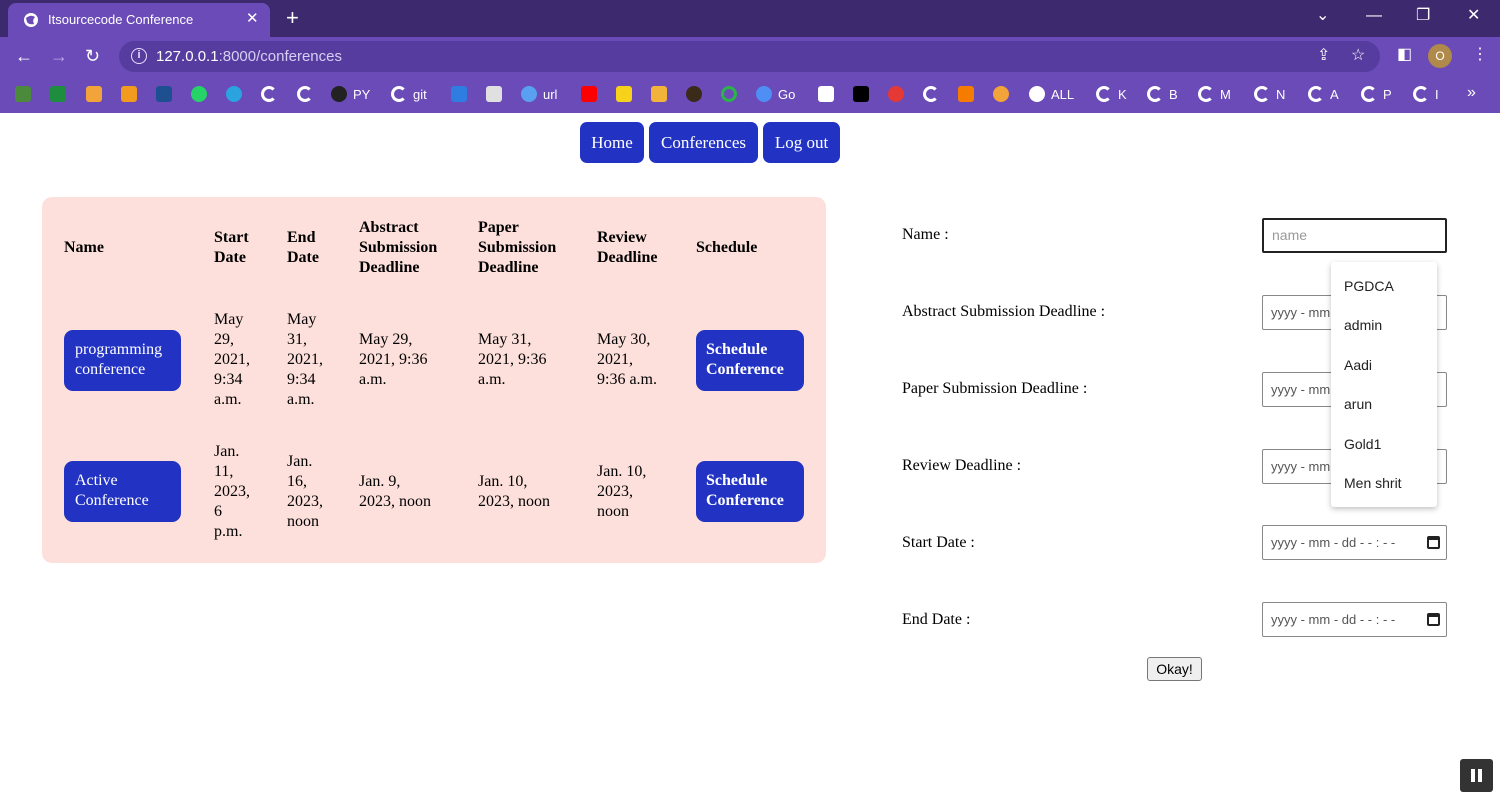  Describe the element at coordinates (1214, 94) in the screenshot. I see `bookmark-item: M` at that location.